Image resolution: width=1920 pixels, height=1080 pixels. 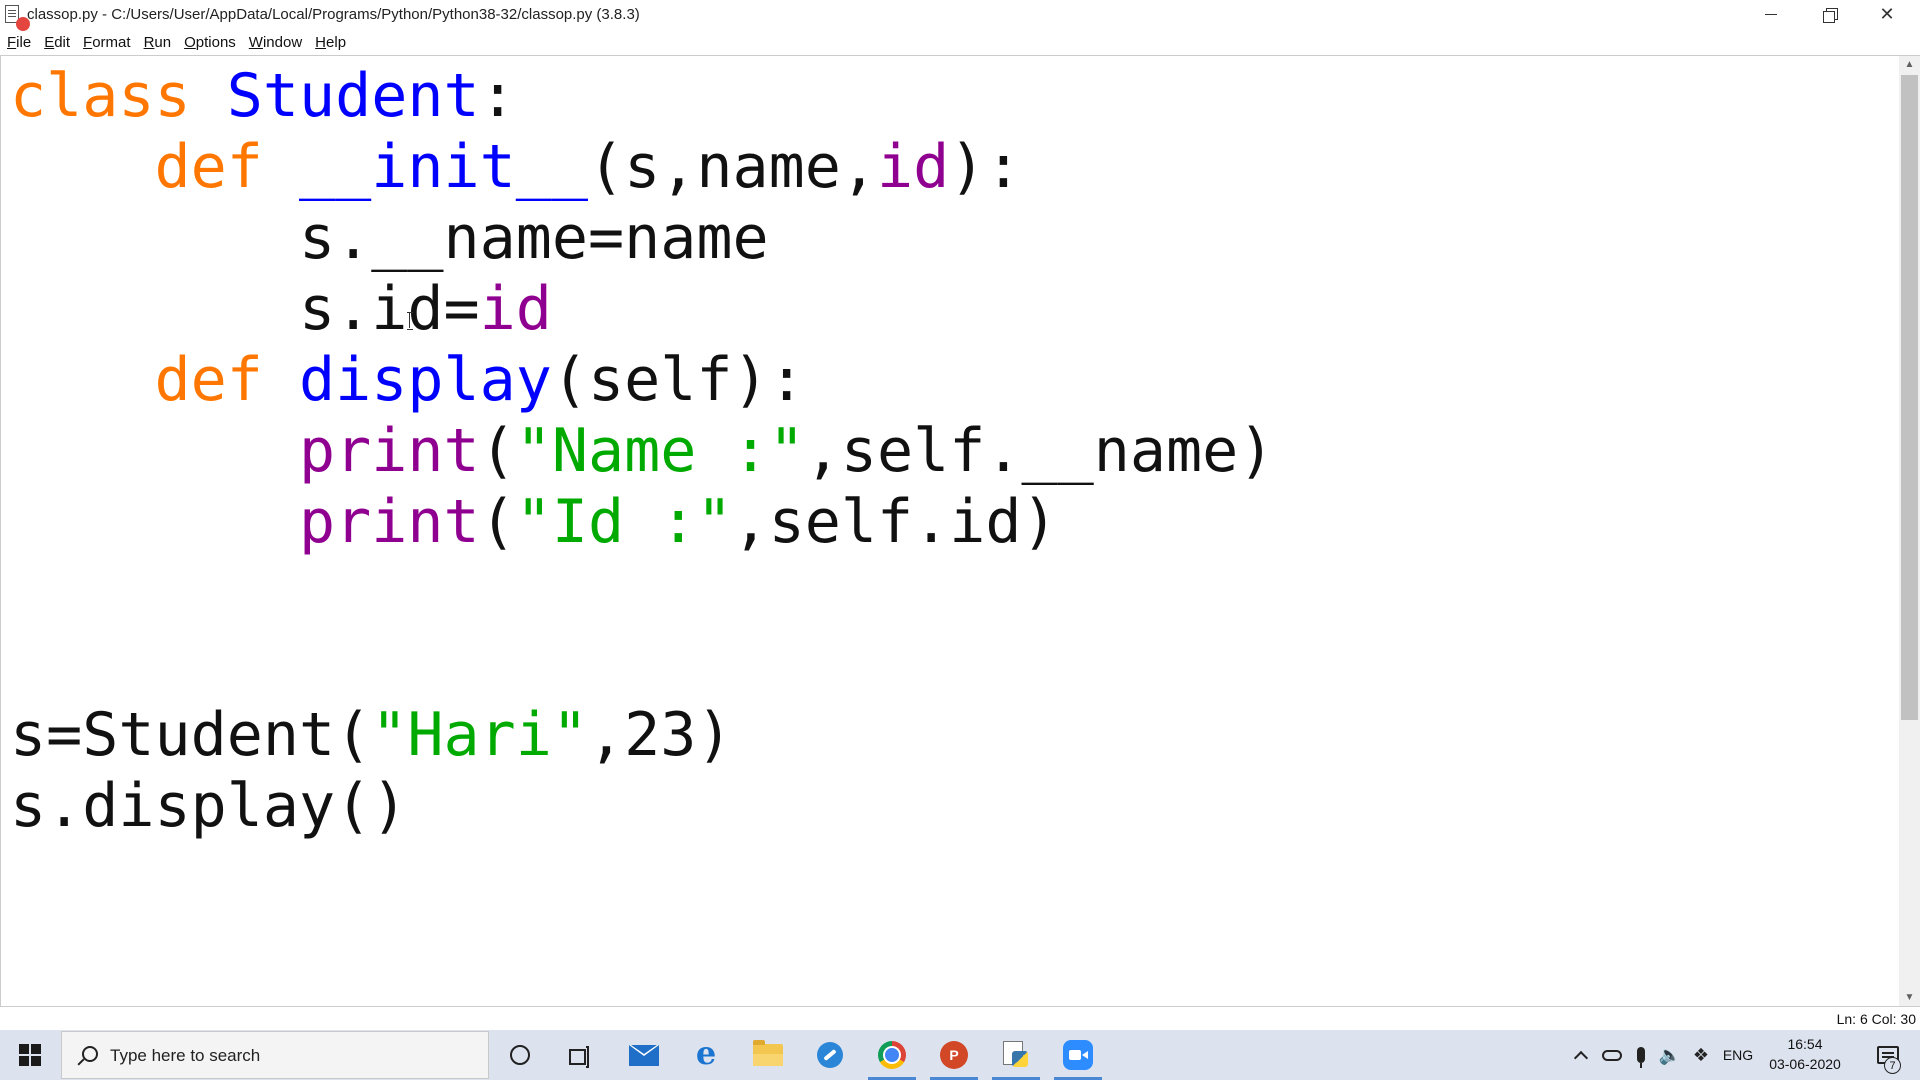 I want to click on clock-time: 16:54, so click(x=1805, y=1044).